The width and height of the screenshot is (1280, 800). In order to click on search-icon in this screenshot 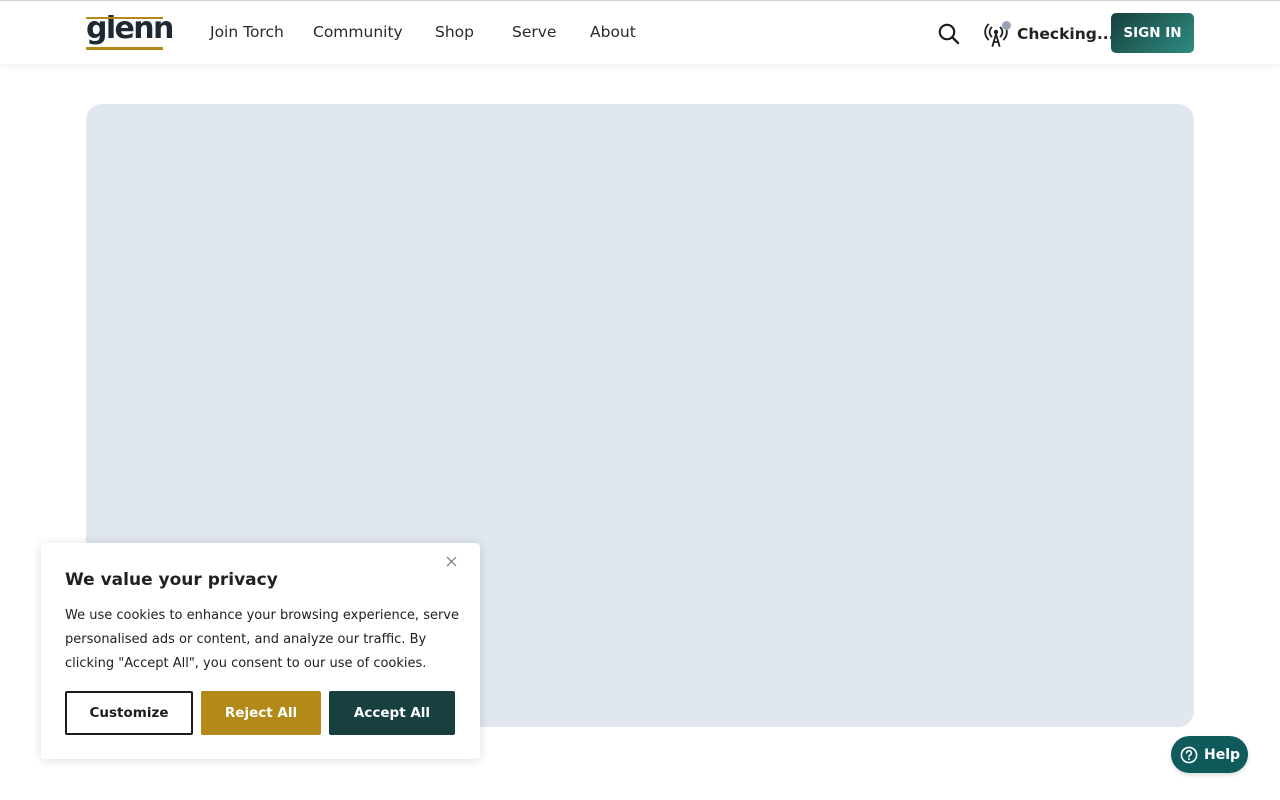, I will do `click(949, 34)`.